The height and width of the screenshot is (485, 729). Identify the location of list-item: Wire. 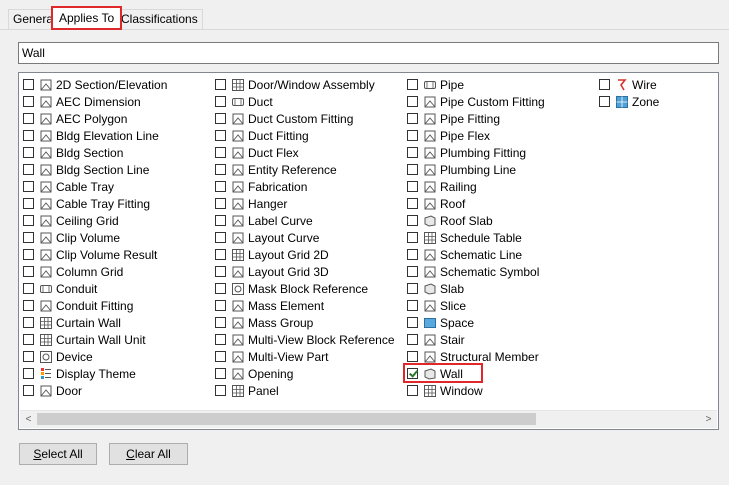
(629, 84).